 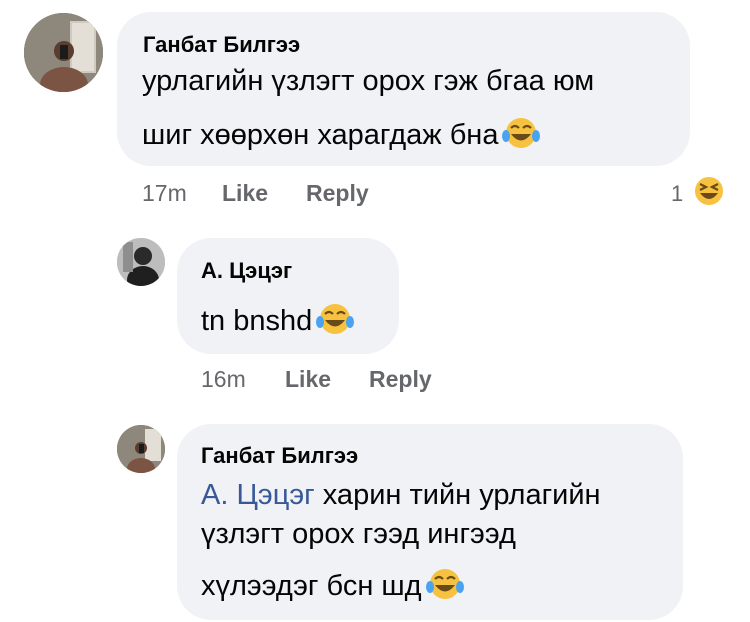 What do you see at coordinates (677, 194) in the screenshot?
I see `reaction-count: 1` at bounding box center [677, 194].